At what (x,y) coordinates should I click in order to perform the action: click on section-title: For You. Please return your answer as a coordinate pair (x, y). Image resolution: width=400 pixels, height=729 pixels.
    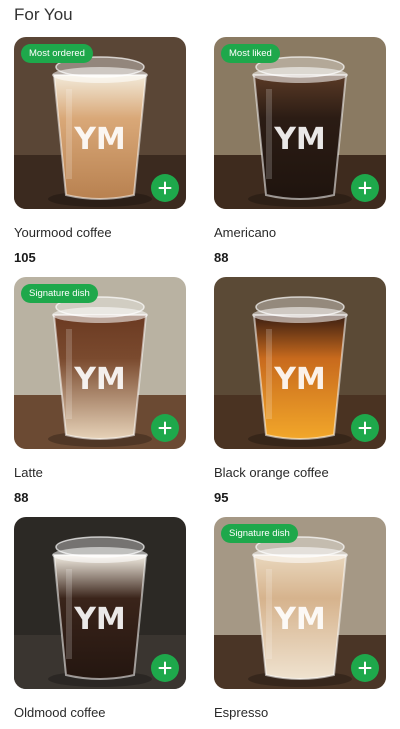
    Looking at the image, I should click on (43, 14).